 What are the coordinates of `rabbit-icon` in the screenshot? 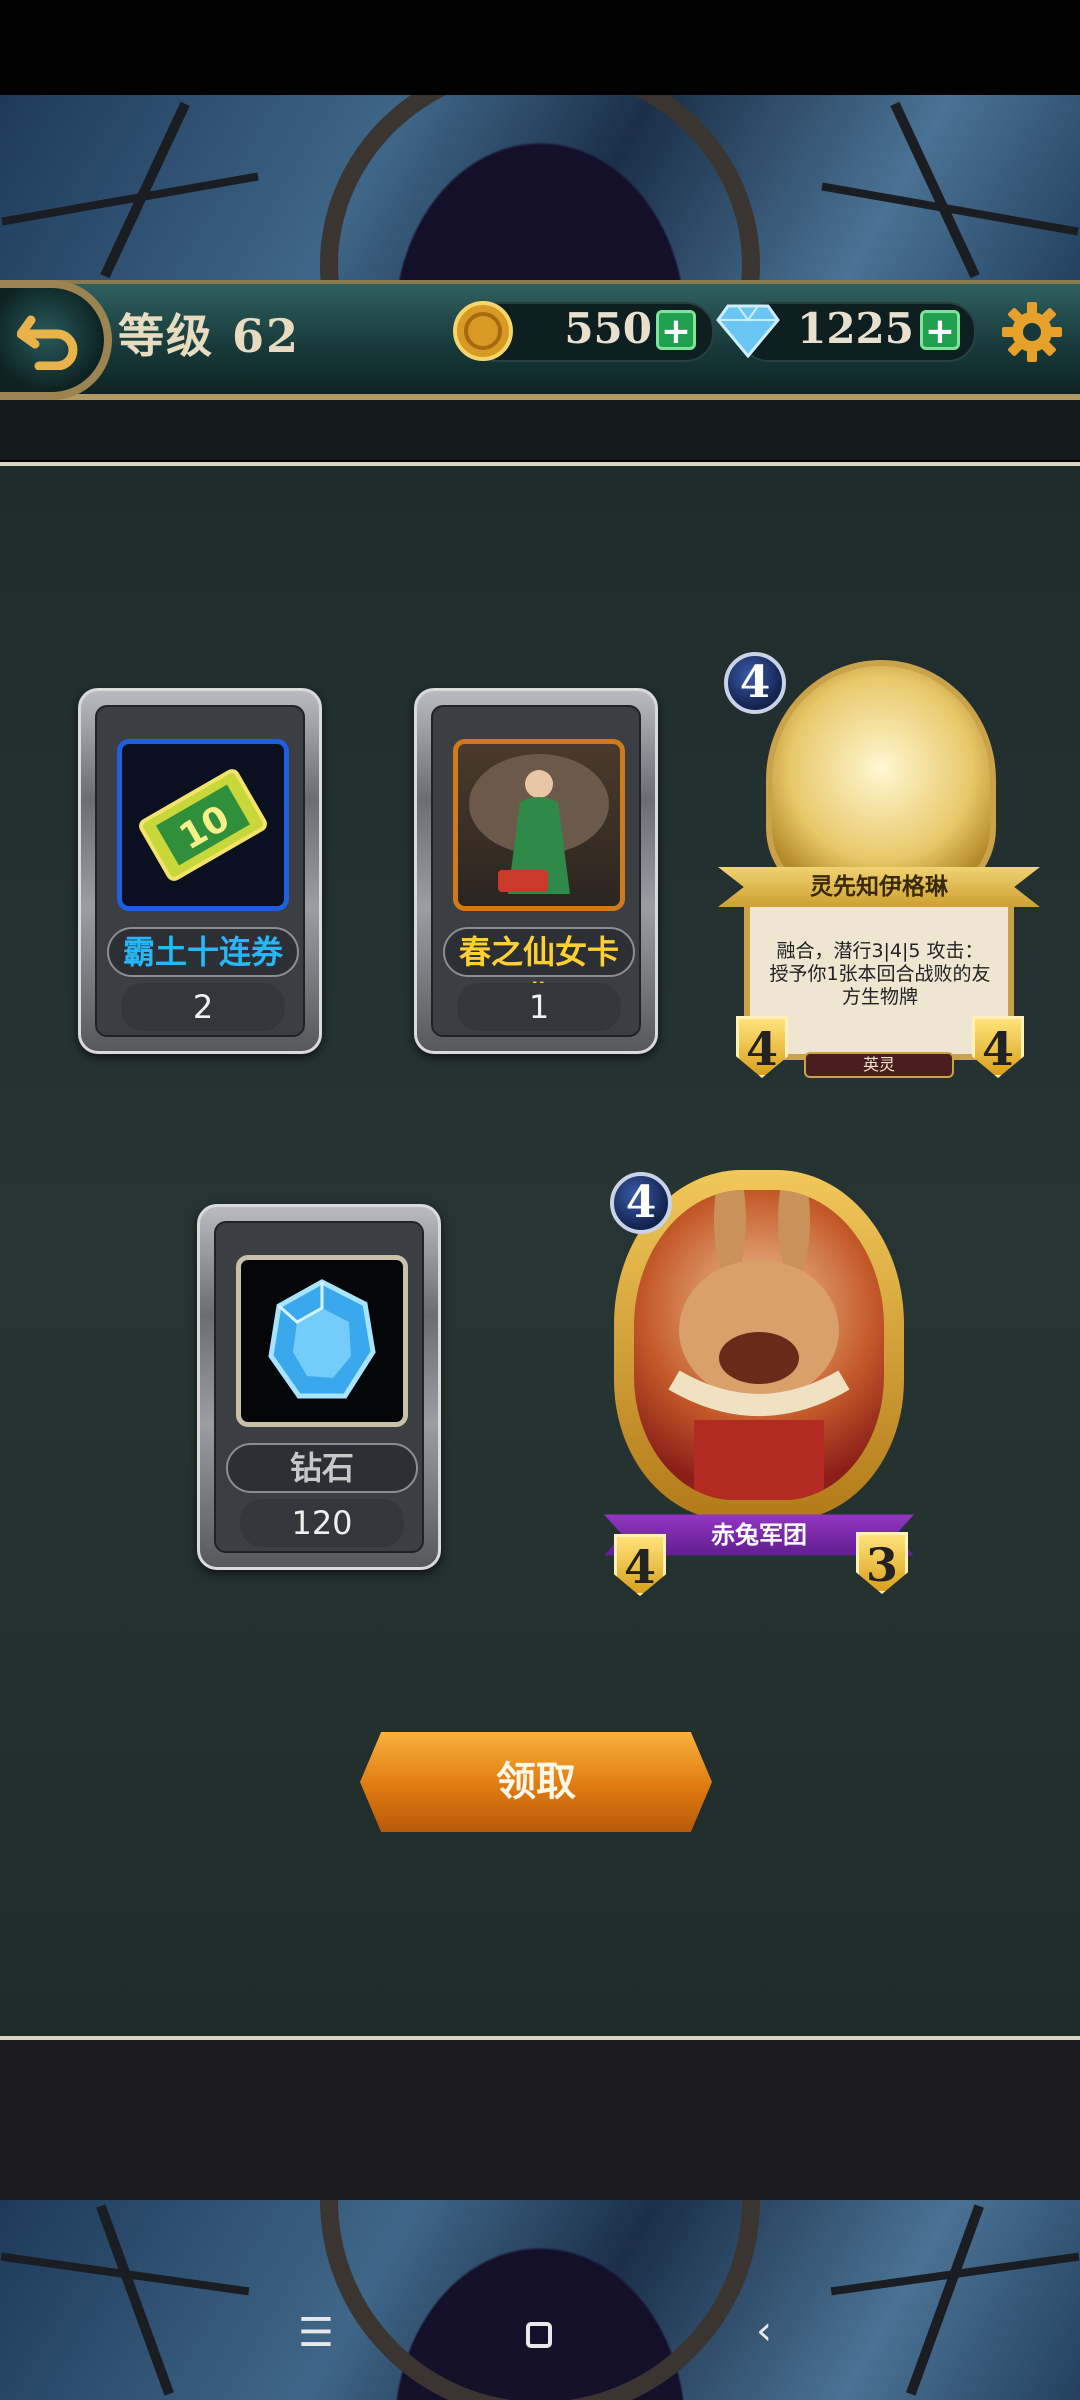 It's located at (759, 1345).